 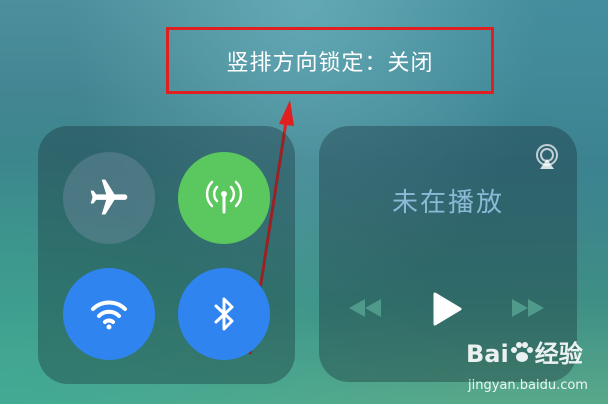 What do you see at coordinates (487, 354) in the screenshot?
I see `watermark-brand-text: Bai` at bounding box center [487, 354].